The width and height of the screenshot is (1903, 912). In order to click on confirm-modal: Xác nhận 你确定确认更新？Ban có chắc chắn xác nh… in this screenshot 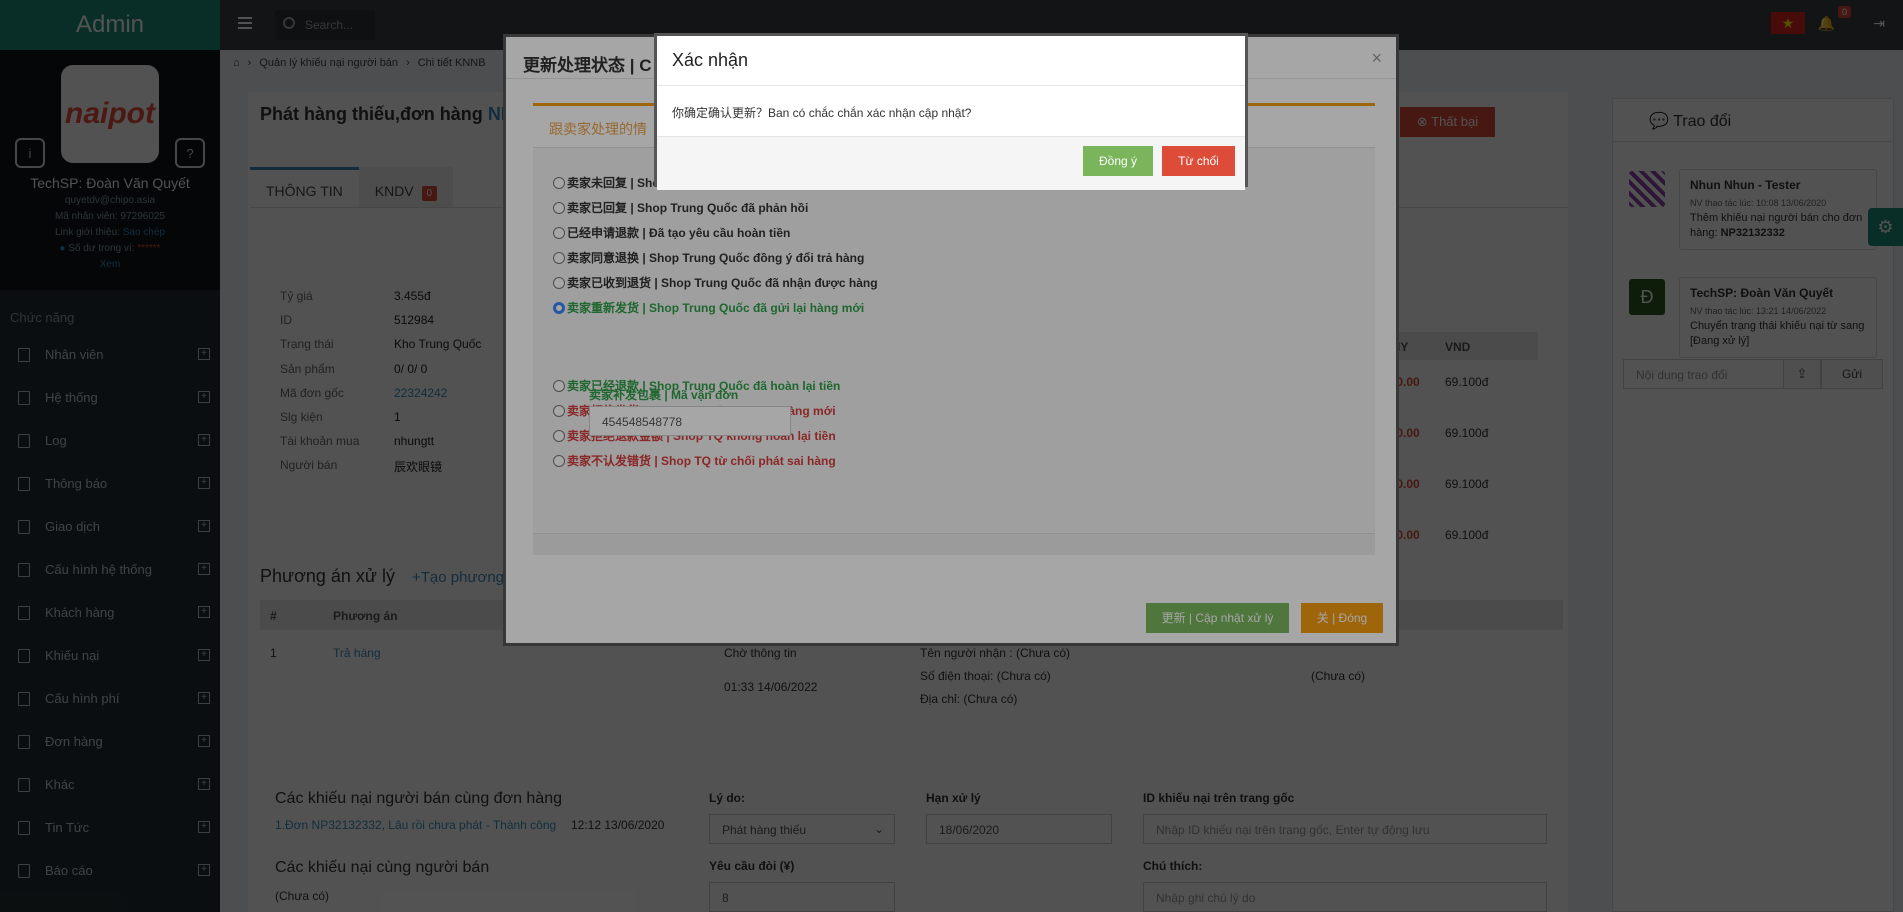, I will do `click(951, 111)`.